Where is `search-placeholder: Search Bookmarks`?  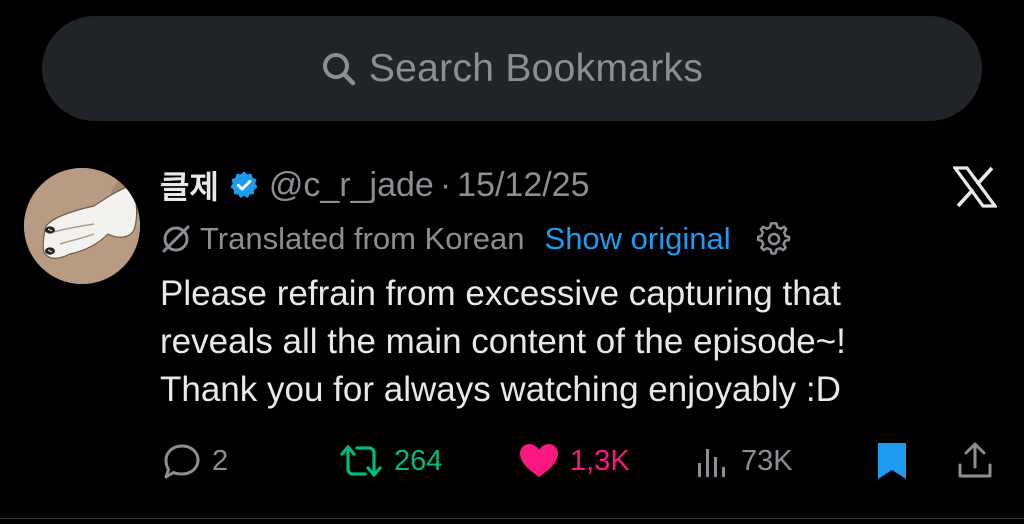
search-placeholder: Search Bookmarks is located at coordinates (536, 68).